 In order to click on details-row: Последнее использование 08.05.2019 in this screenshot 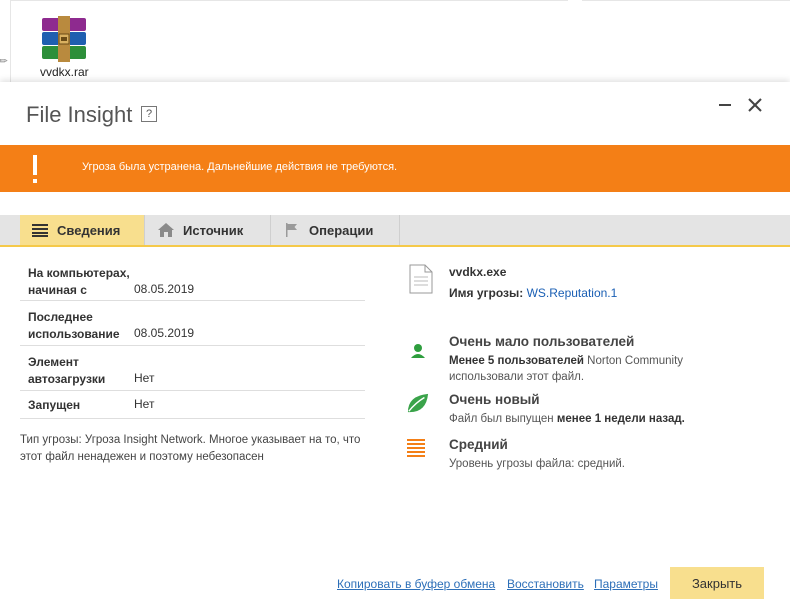, I will do `click(192, 323)`.